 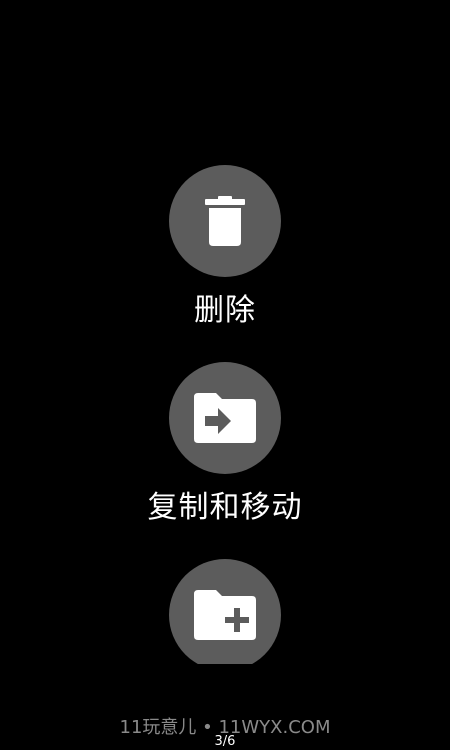 I want to click on copy-move-button, so click(x=225, y=418).